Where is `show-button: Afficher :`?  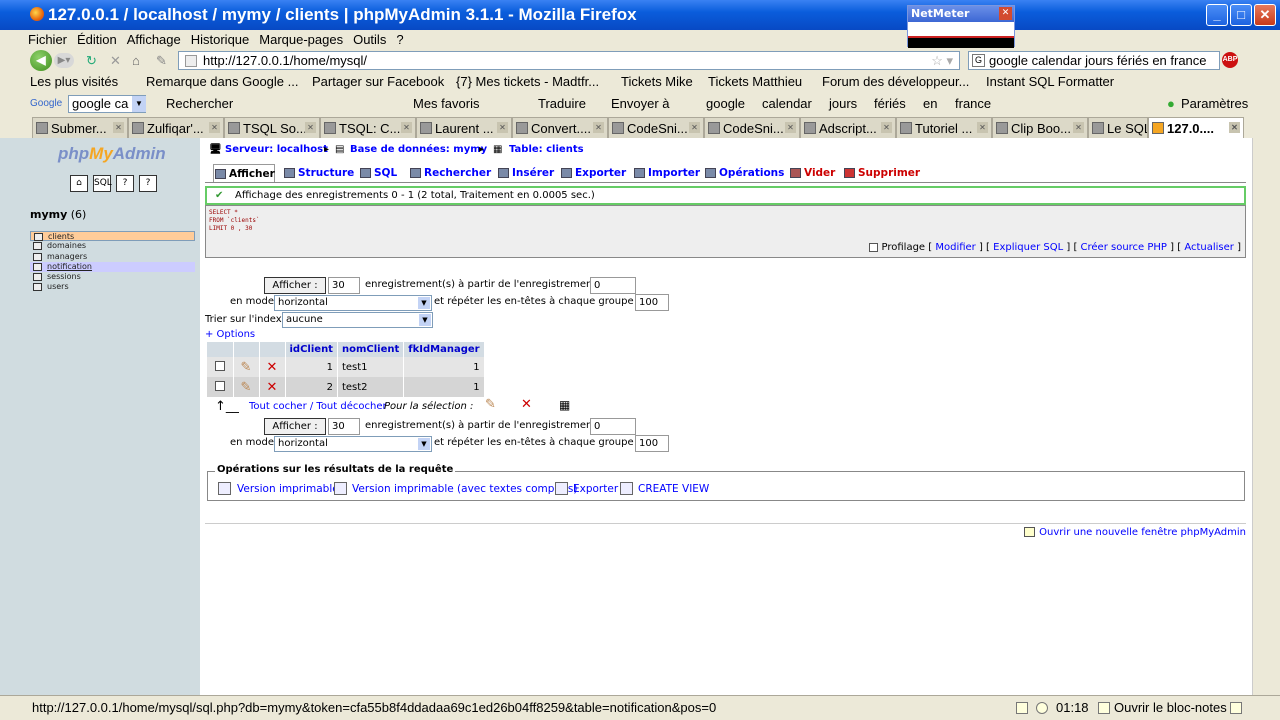 show-button: Afficher : is located at coordinates (295, 285).